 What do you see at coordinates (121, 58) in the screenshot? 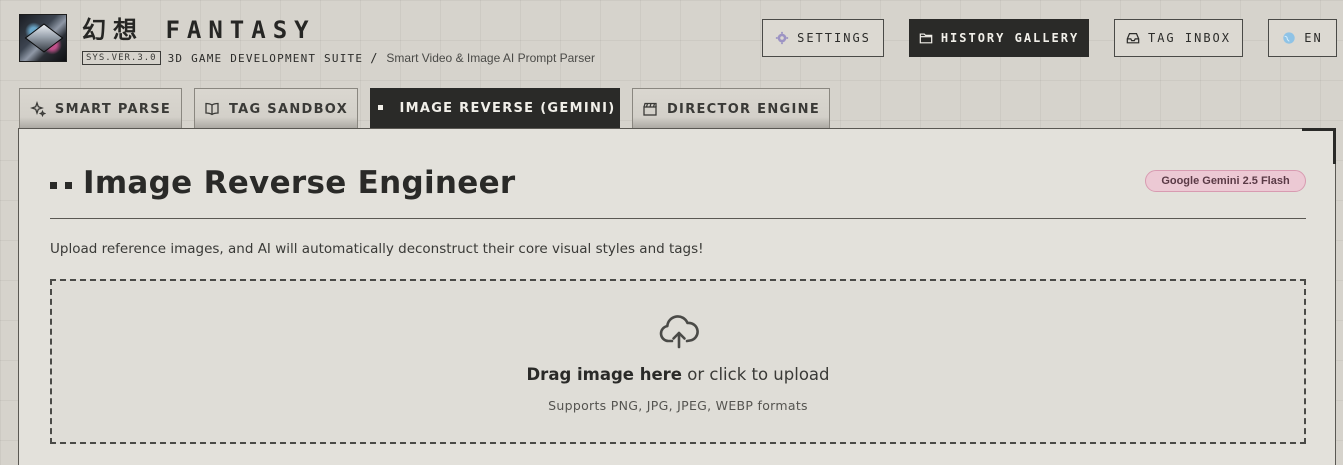
I see `version-badge: SYS.VER.3.0` at bounding box center [121, 58].